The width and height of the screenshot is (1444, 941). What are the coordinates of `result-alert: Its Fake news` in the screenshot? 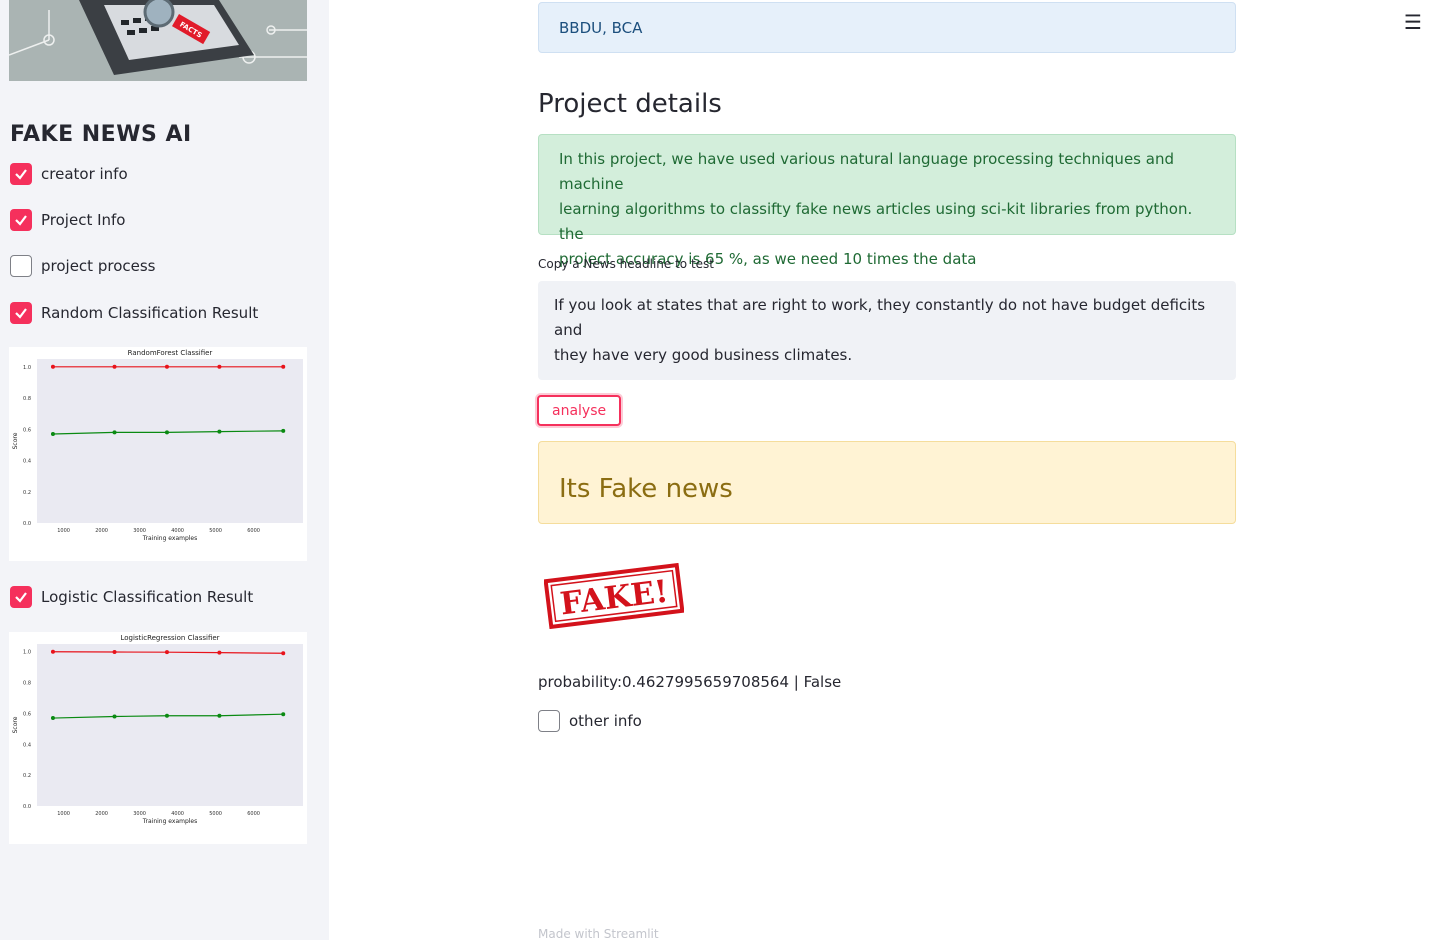 It's located at (887, 482).